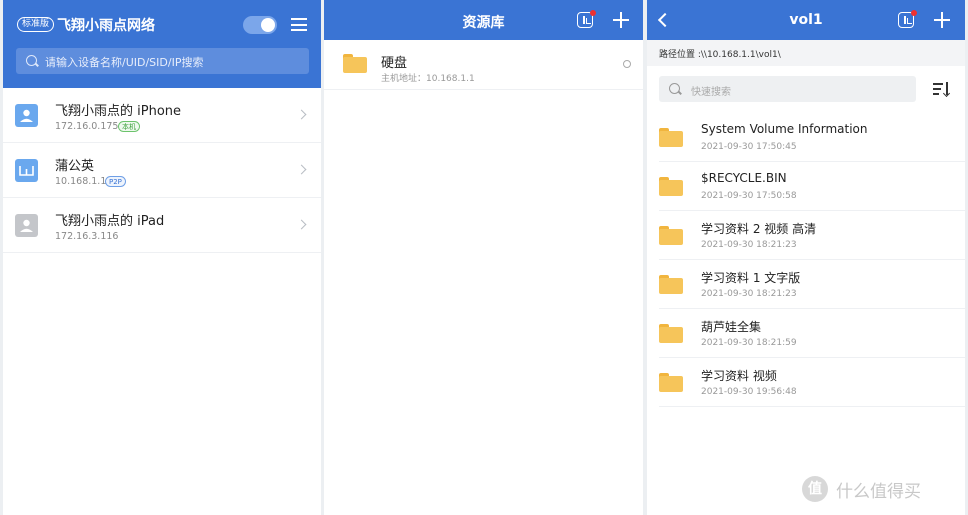  What do you see at coordinates (299, 24) in the screenshot?
I see `menu-icon` at bounding box center [299, 24].